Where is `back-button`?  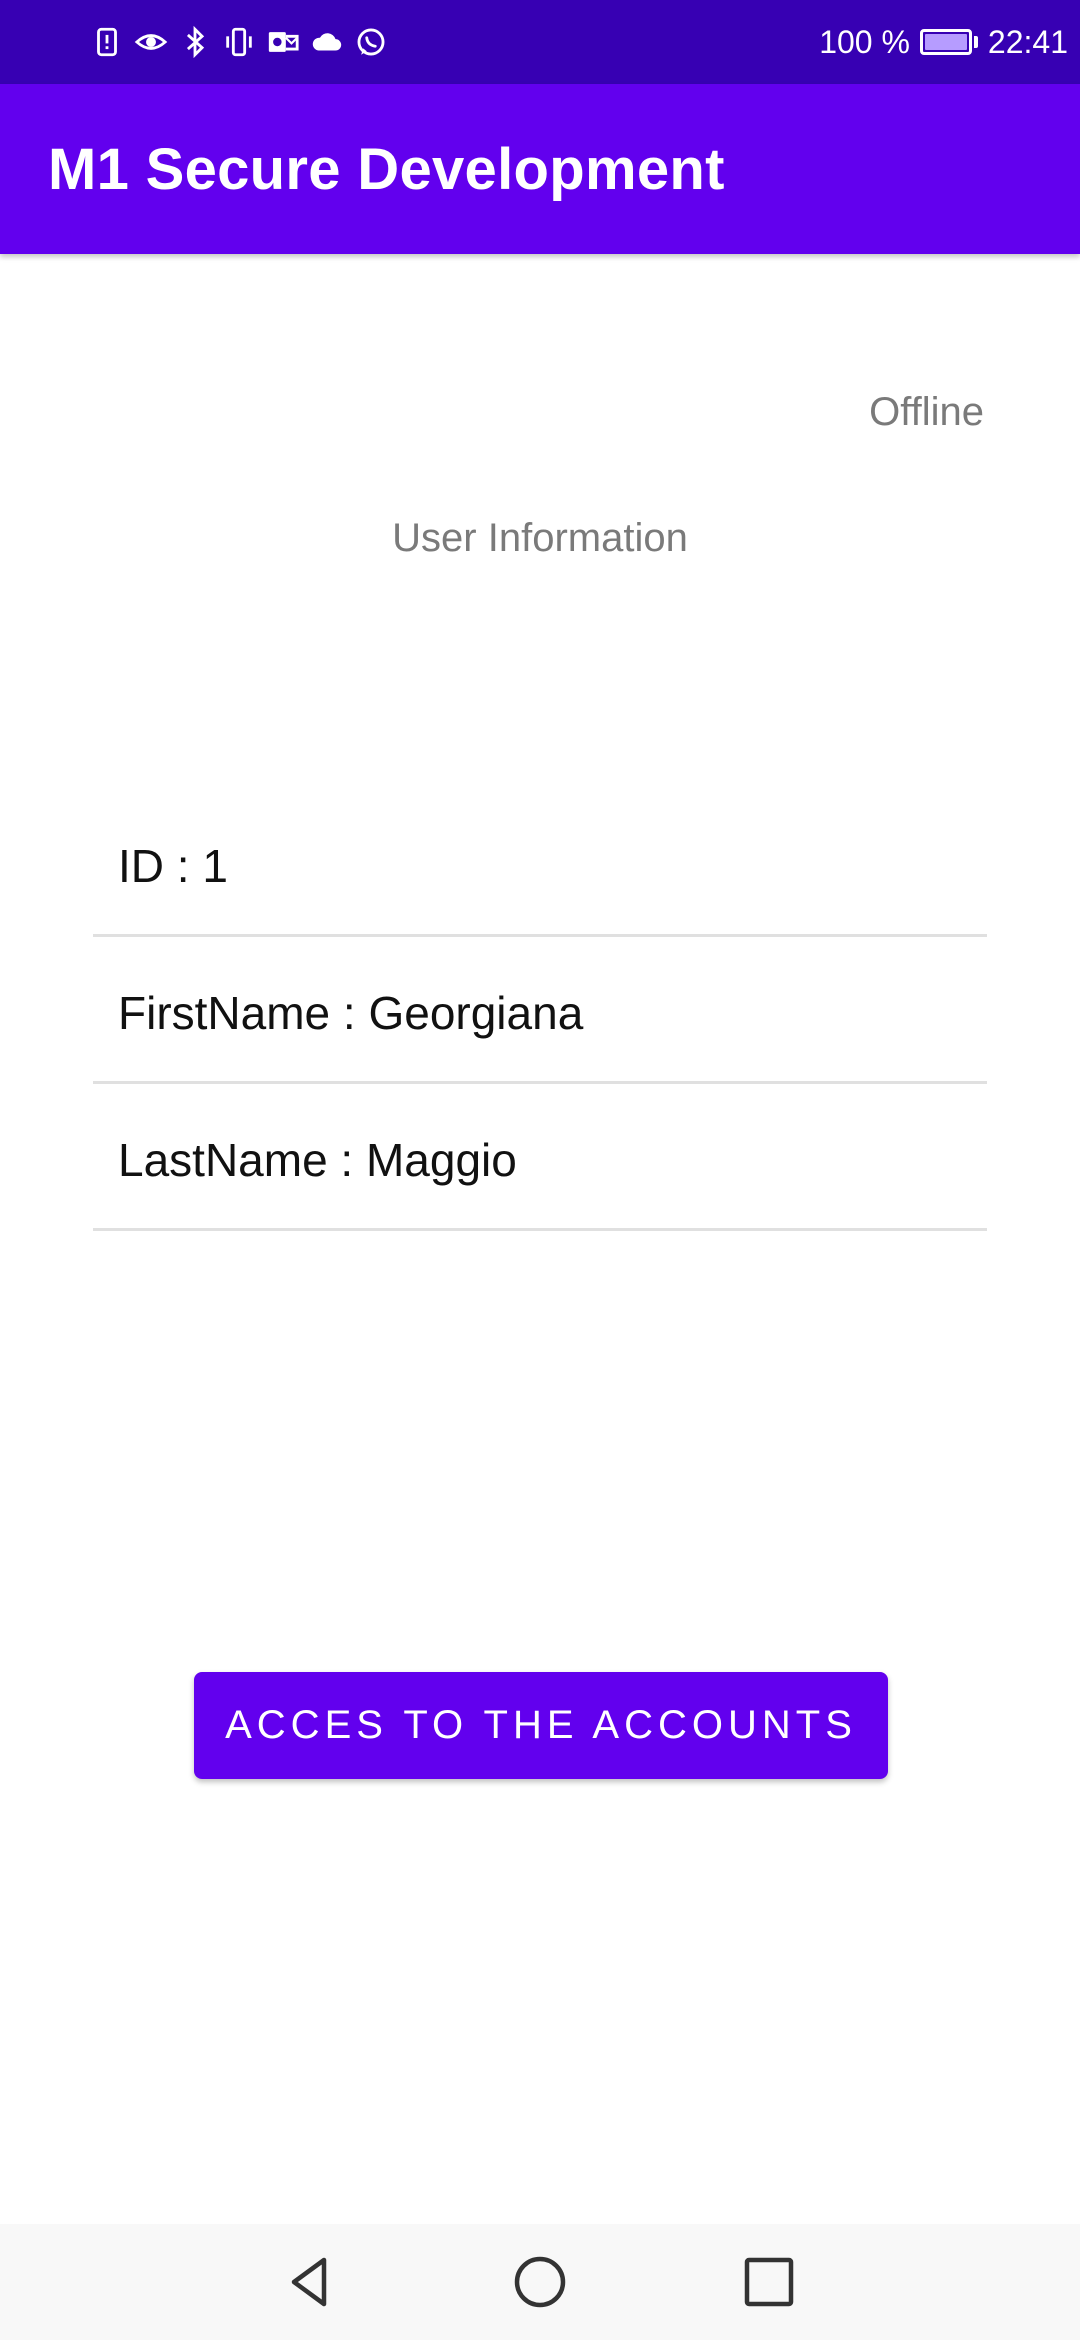 back-button is located at coordinates (310, 2282).